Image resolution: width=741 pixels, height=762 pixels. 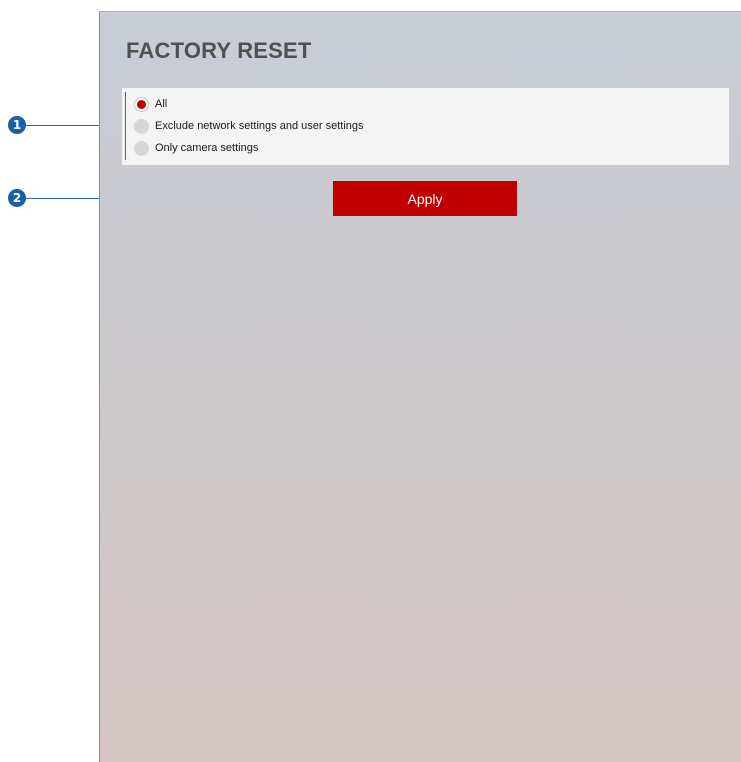 What do you see at coordinates (207, 148) in the screenshot?
I see `reset-option-camera-only-label: Only camera settings` at bounding box center [207, 148].